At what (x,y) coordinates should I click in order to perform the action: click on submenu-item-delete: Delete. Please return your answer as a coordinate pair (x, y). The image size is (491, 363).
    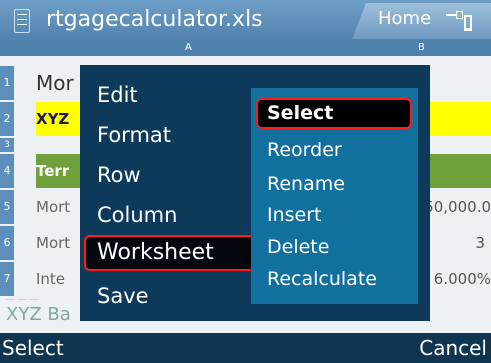
    Looking at the image, I should click on (298, 247).